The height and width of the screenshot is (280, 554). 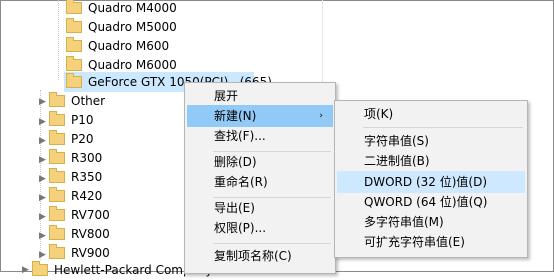 I want to click on menu-item-label: 复制项名称(C), so click(x=253, y=256).